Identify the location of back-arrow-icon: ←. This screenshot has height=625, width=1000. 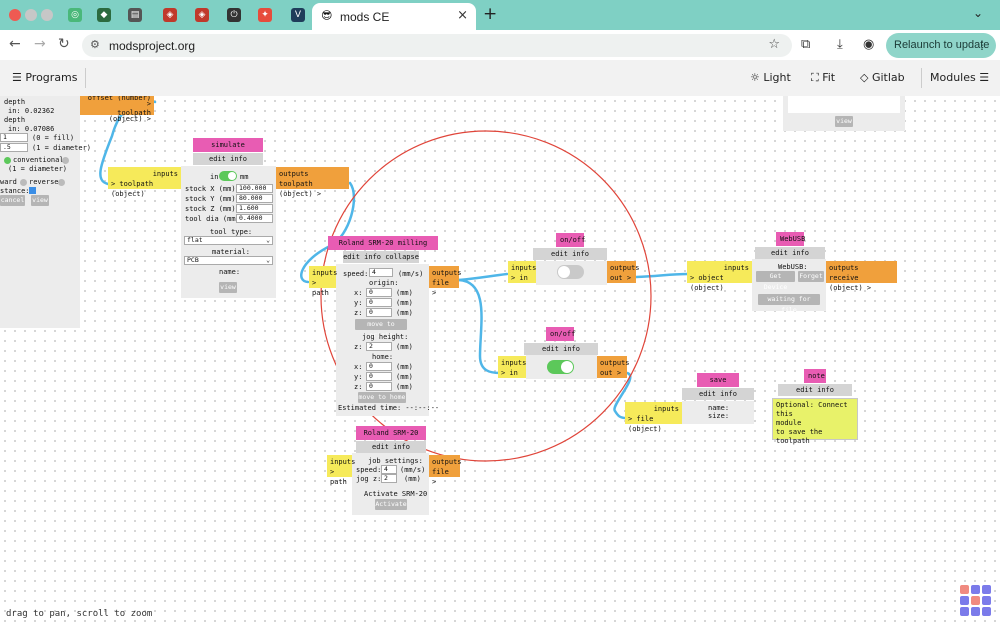
(15, 44).